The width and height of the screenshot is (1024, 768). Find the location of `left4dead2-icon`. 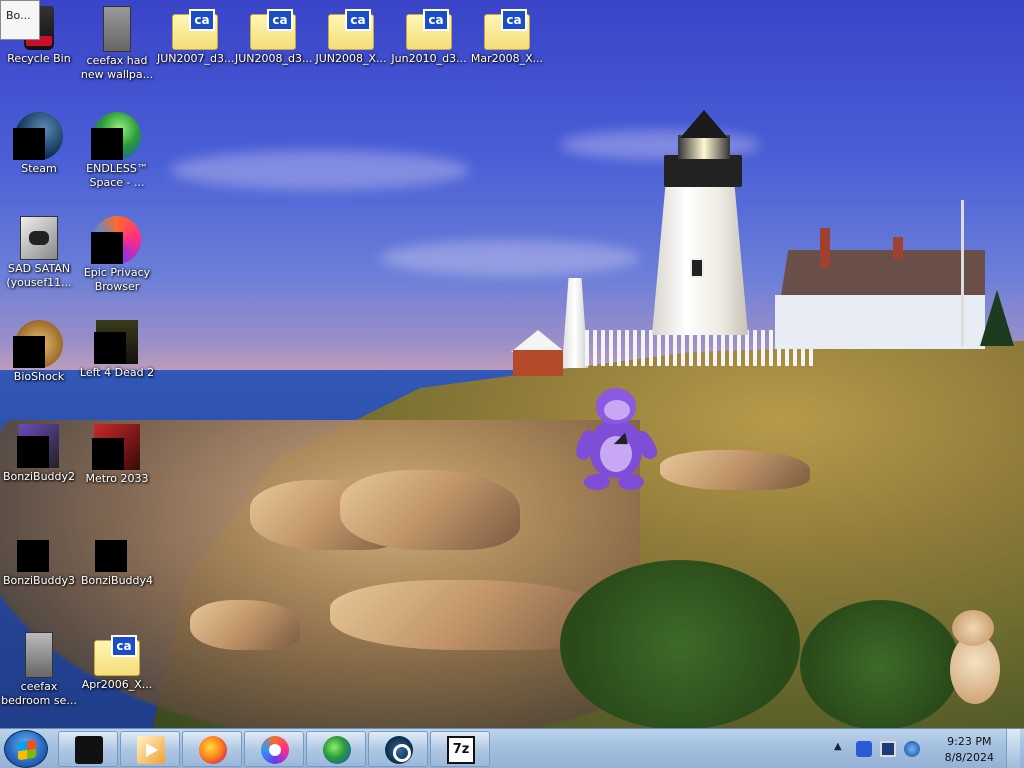

left4dead2-icon is located at coordinates (116, 342).